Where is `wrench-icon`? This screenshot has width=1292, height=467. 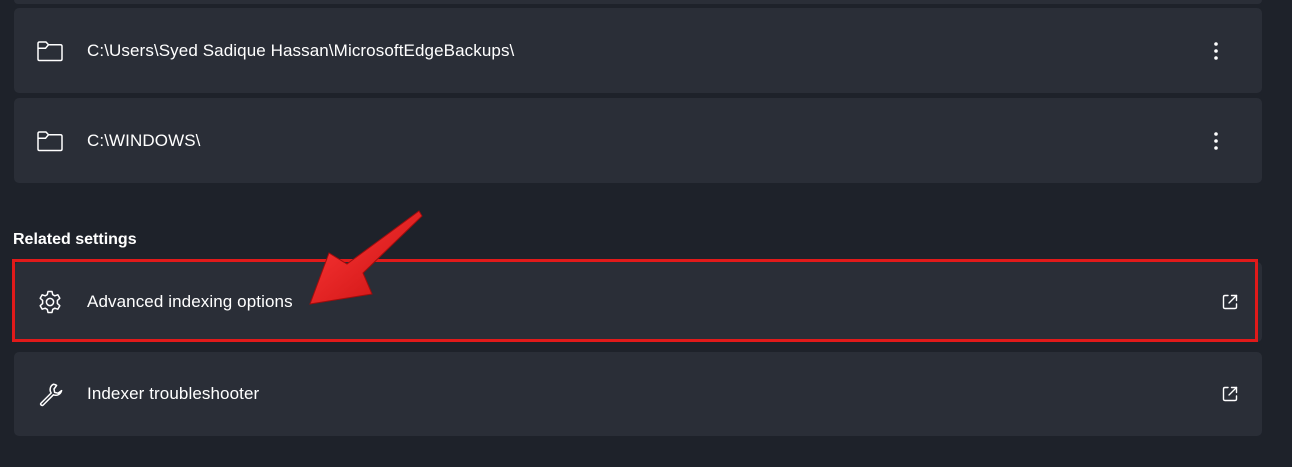 wrench-icon is located at coordinates (50, 394).